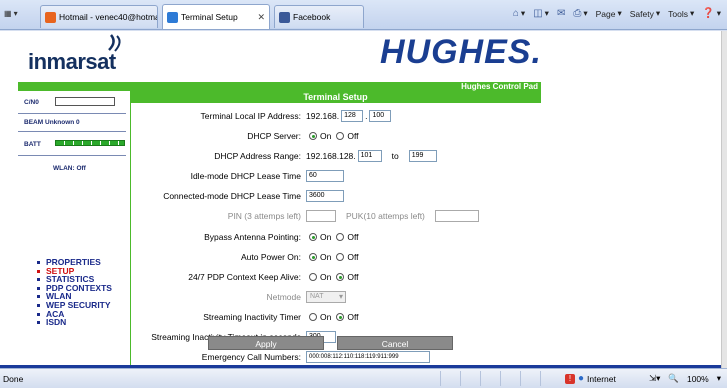 The width and height of the screenshot is (727, 388). I want to click on pdp-keepalive-label: 24/7 PDP Context Keep Alive:, so click(244, 277).